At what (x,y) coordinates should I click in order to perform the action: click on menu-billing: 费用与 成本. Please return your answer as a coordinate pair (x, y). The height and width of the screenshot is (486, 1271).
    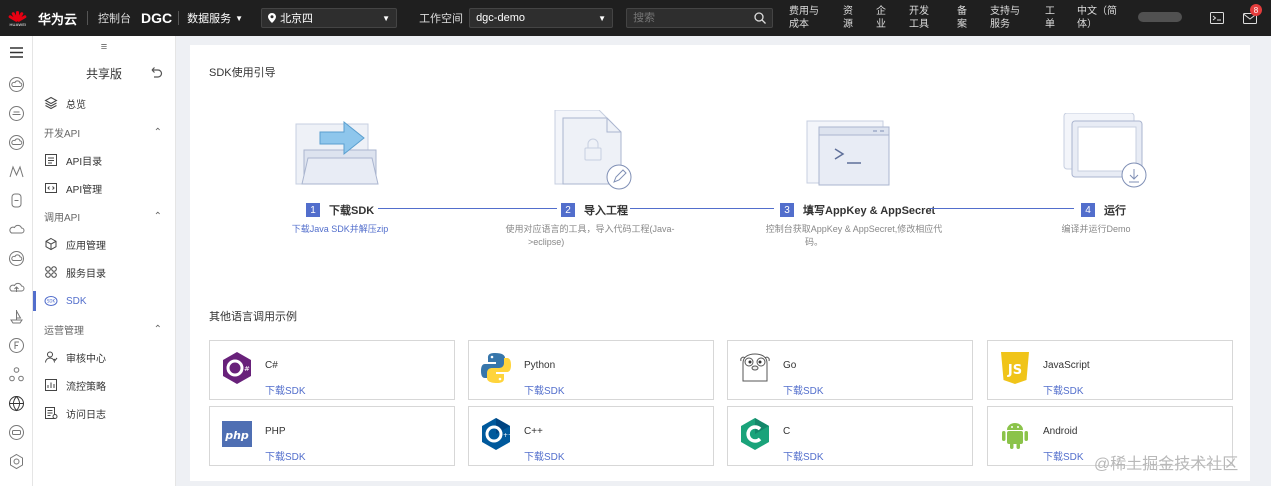
    Looking at the image, I should click on (804, 18).